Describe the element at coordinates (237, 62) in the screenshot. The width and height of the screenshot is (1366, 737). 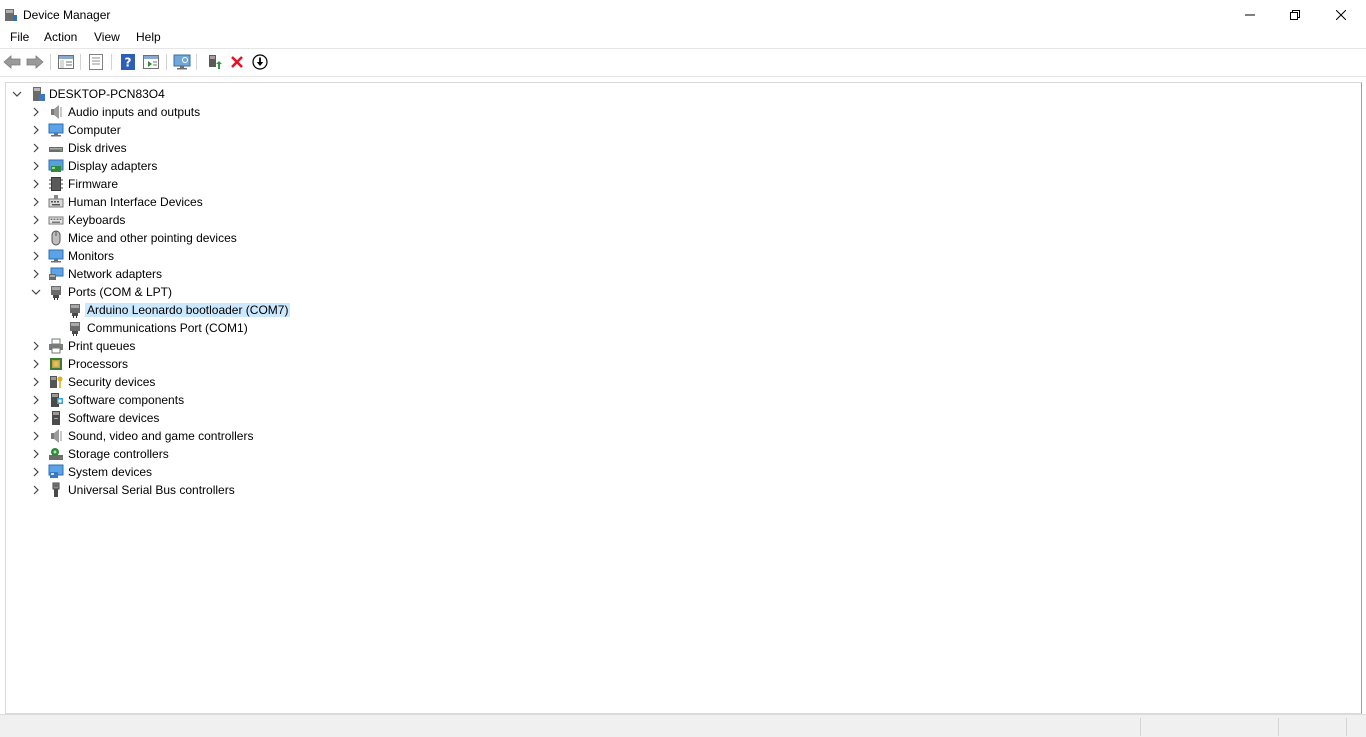
I see `uninstall-device-button` at that location.